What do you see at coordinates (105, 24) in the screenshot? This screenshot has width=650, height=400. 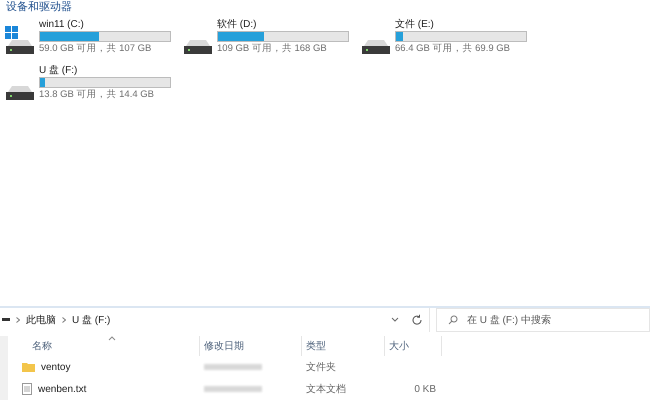 I see `drive-name: win11 (C:)` at bounding box center [105, 24].